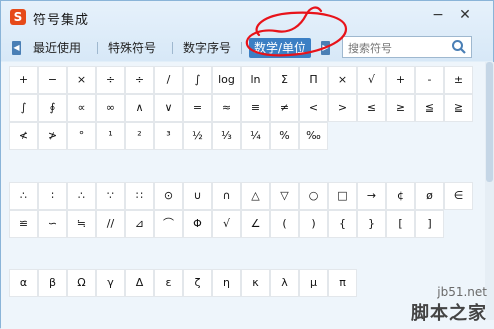 Image resolution: width=494 pixels, height=329 pixels. I want to click on symbol-cell: ¼, so click(255, 136).